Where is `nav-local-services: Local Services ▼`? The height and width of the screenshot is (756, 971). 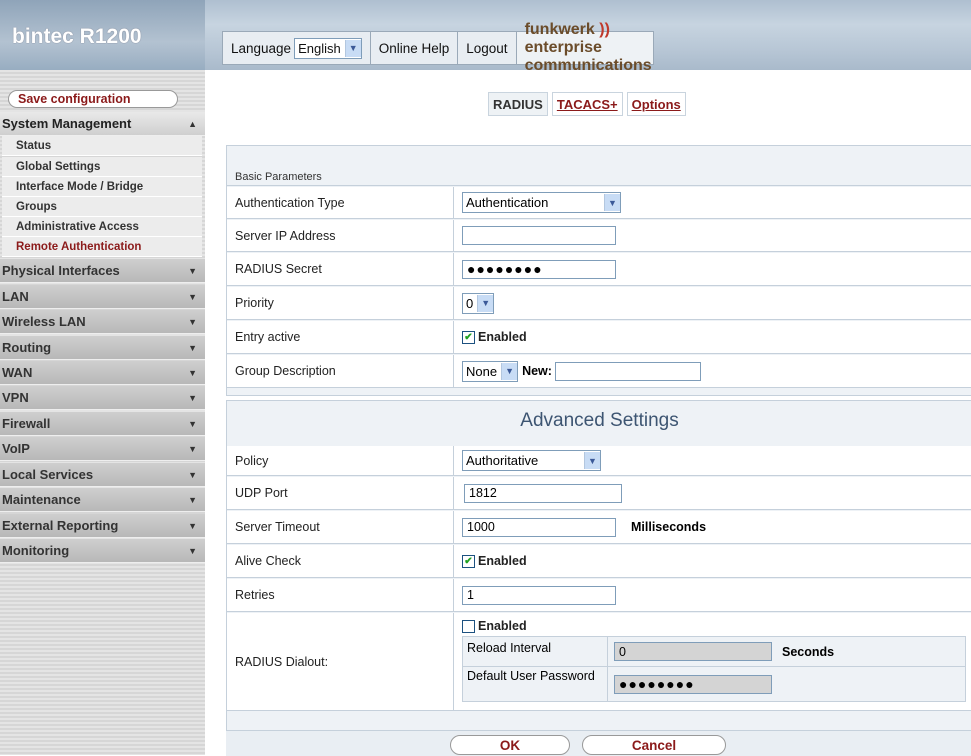 nav-local-services: Local Services ▼ is located at coordinates (102, 475).